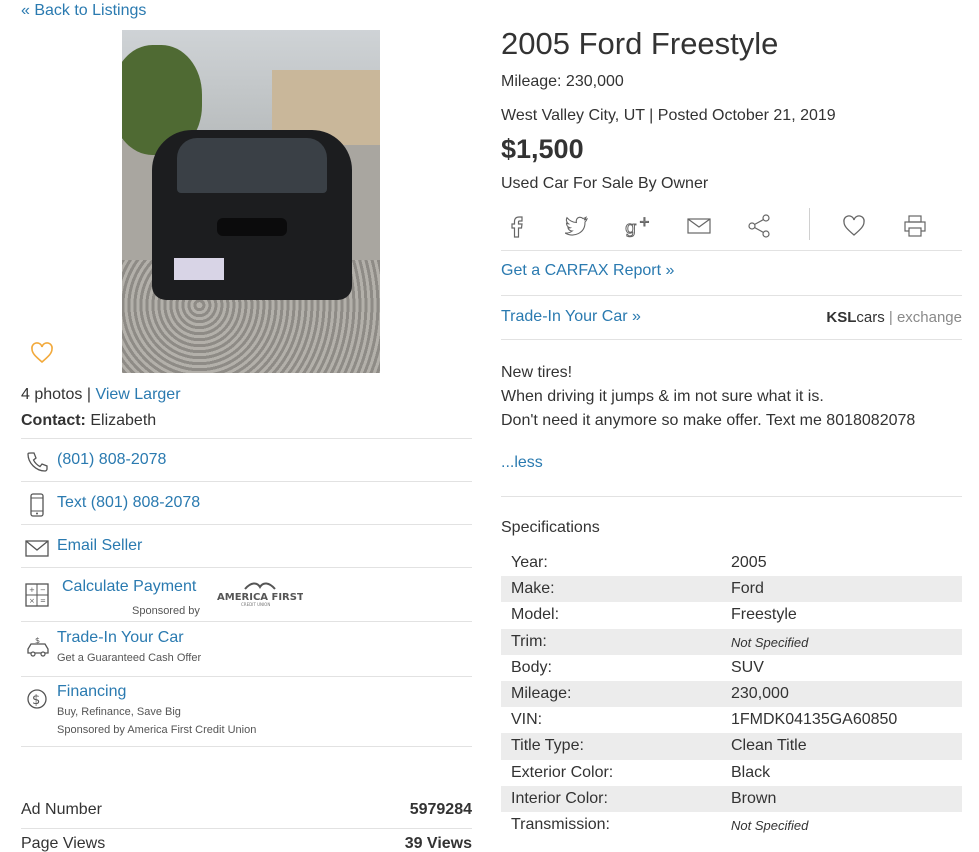 The height and width of the screenshot is (852, 979). What do you see at coordinates (83, 11) in the screenshot?
I see `back-to-listings-link: « Back to Listings` at bounding box center [83, 11].